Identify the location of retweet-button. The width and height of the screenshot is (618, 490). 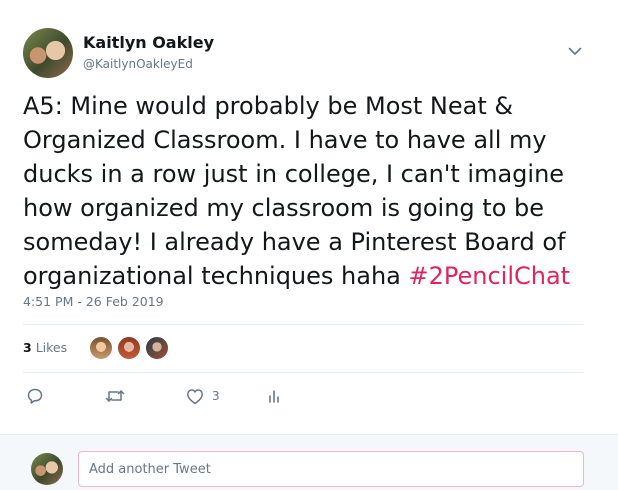
(115, 396).